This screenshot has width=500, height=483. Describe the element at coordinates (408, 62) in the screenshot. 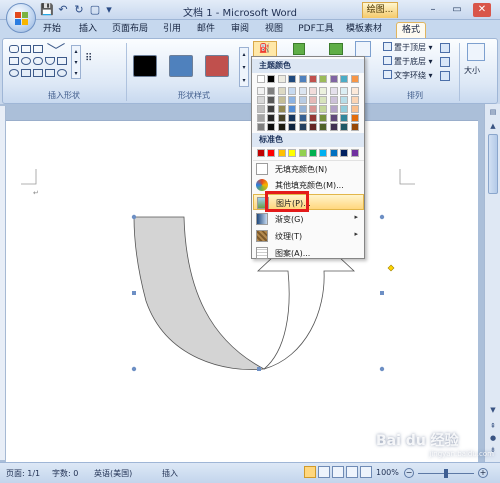

I see `send-to-back-button: 置于底层 ▾` at that location.